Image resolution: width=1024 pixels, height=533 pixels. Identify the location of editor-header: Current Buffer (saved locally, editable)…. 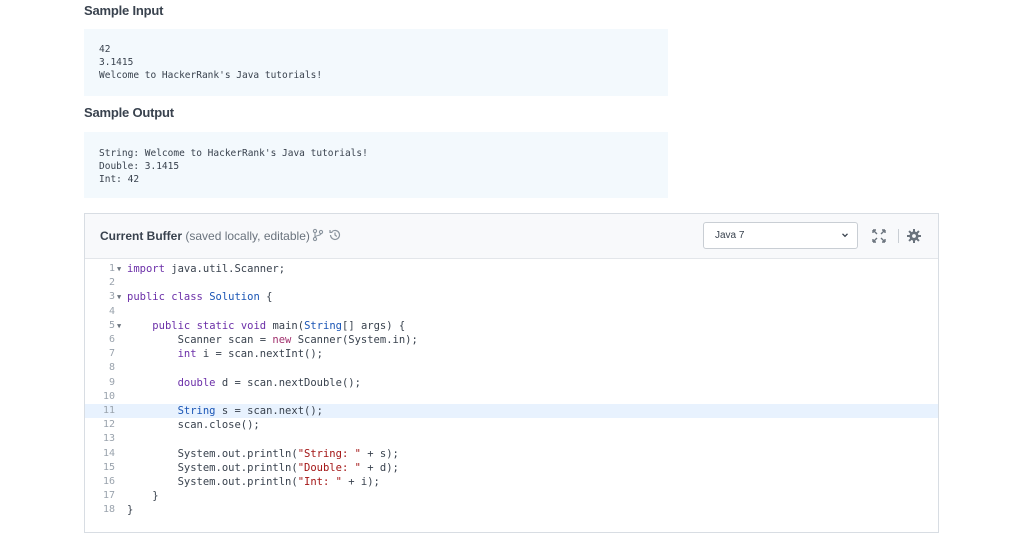
(511, 236).